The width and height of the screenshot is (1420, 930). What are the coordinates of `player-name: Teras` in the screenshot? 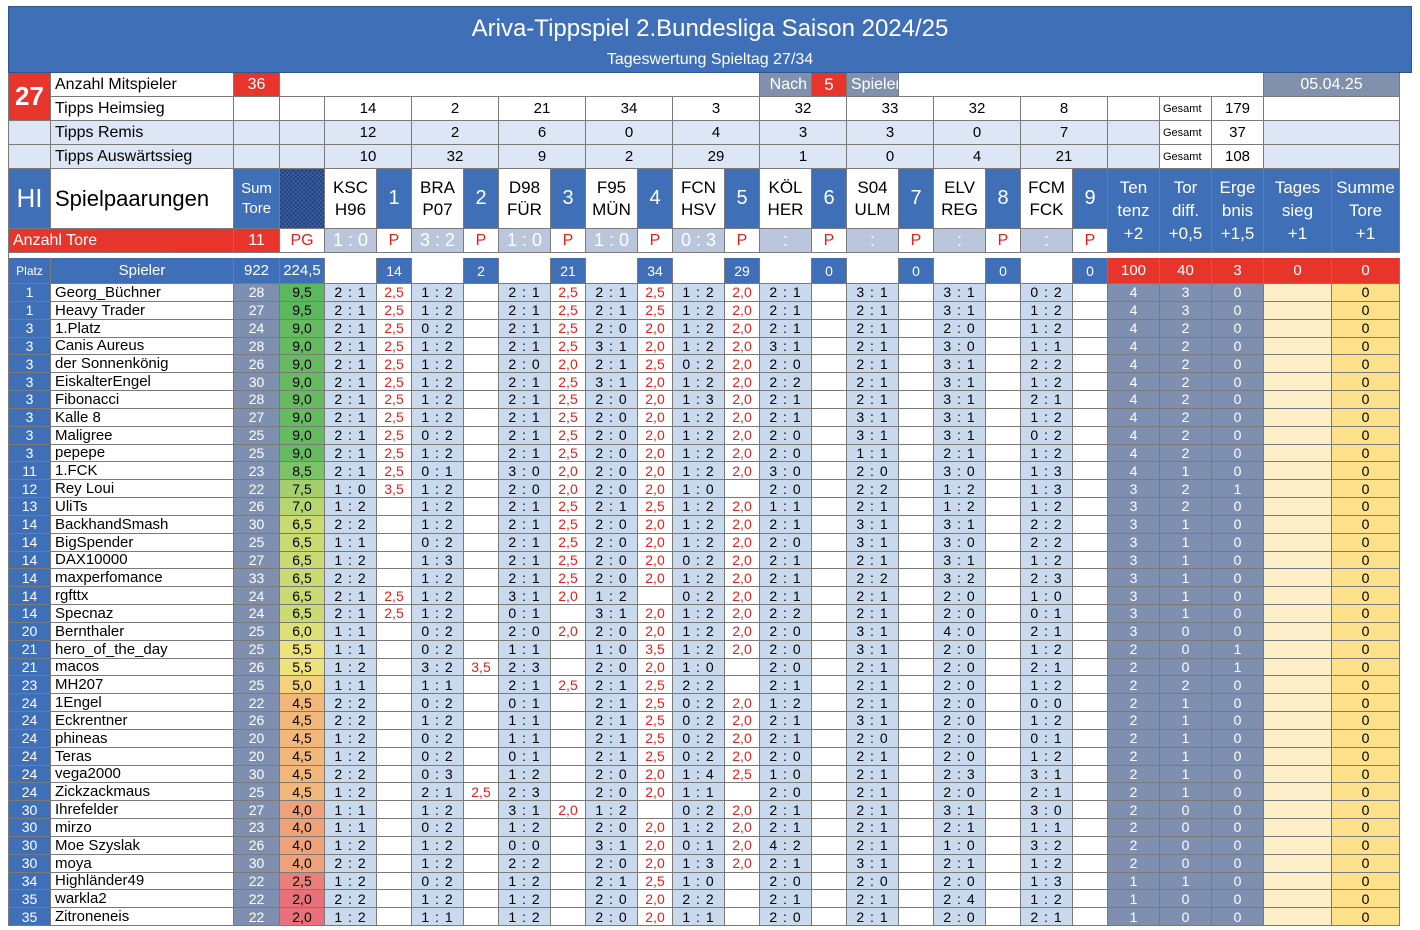 It's located at (142, 756).